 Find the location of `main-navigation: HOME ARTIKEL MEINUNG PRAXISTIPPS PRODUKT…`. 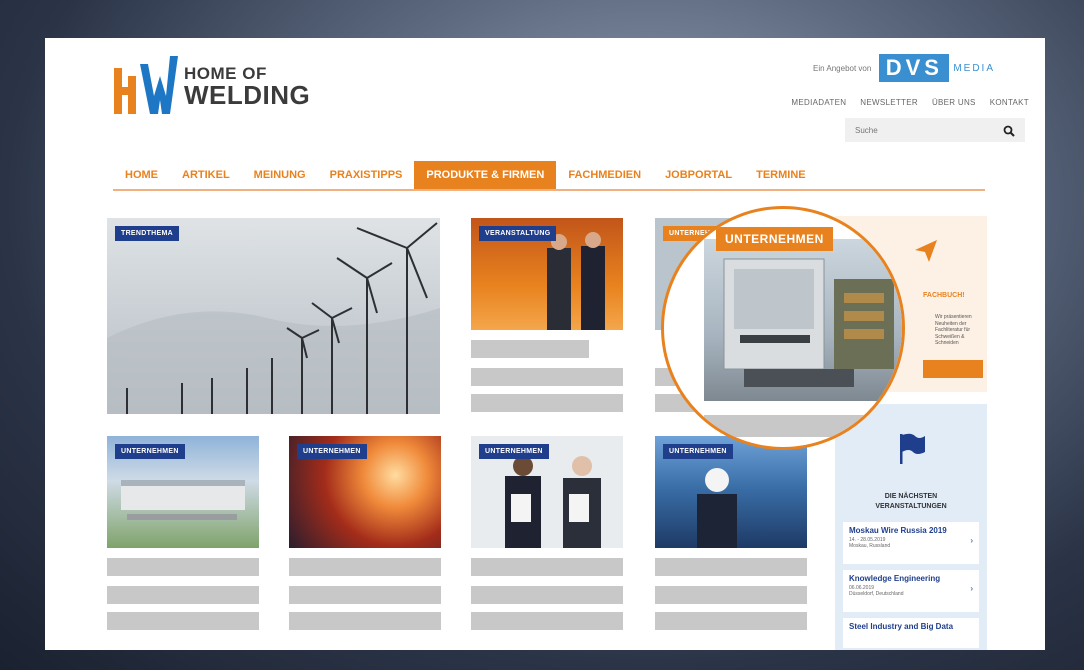

main-navigation: HOME ARTIKEL MEINUNG PRAXISTIPPS PRODUKT… is located at coordinates (549, 176).